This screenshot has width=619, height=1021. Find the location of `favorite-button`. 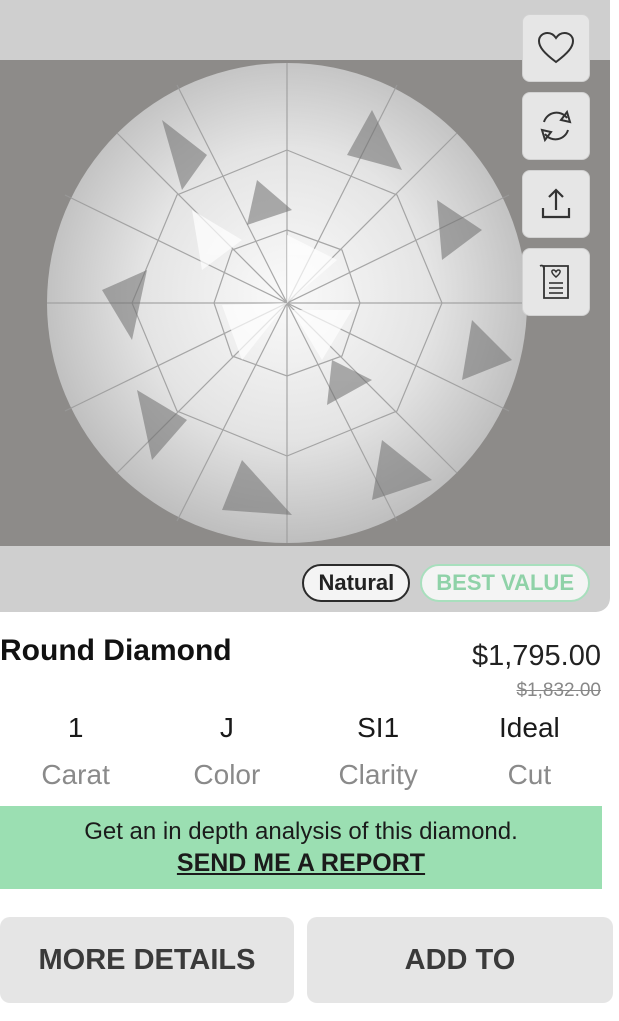

favorite-button is located at coordinates (556, 48).